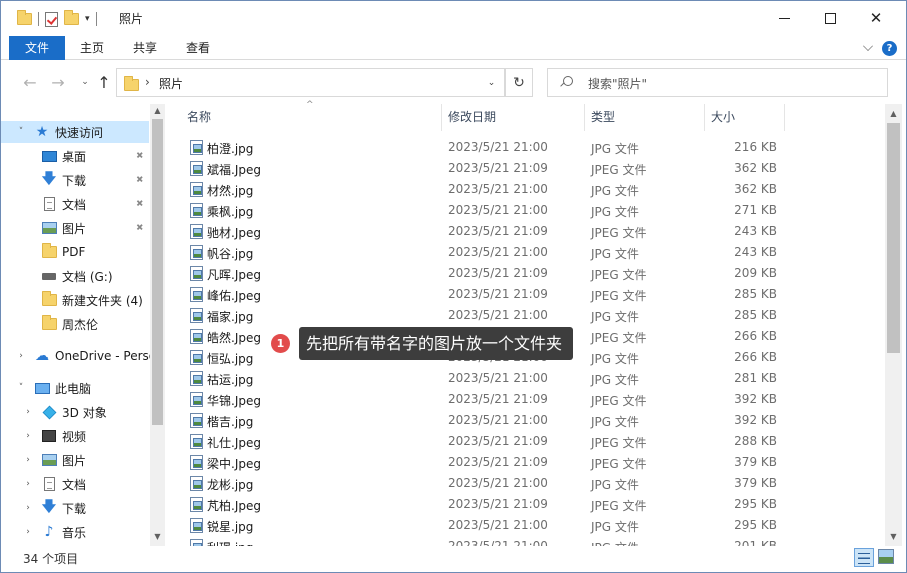 The width and height of the screenshot is (907, 573). I want to click on expand-ribbon-icon, so click(868, 46).